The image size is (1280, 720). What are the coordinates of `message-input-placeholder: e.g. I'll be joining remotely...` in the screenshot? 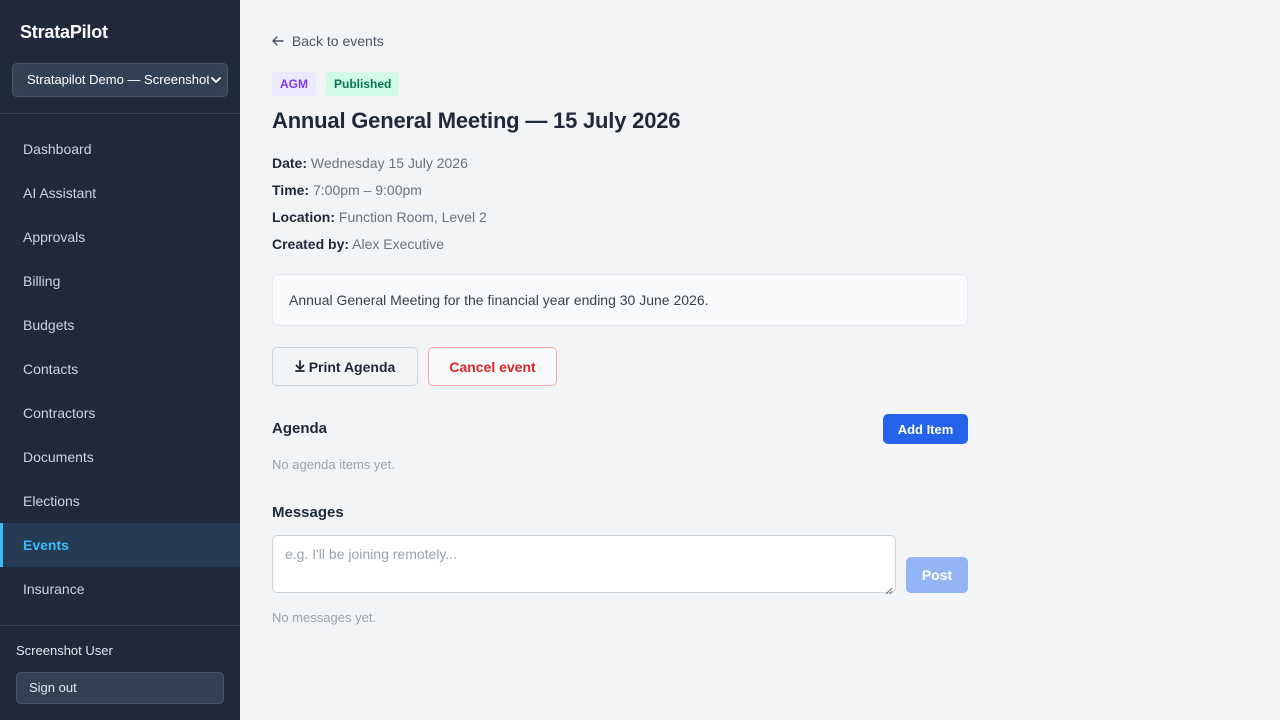 It's located at (371, 554).